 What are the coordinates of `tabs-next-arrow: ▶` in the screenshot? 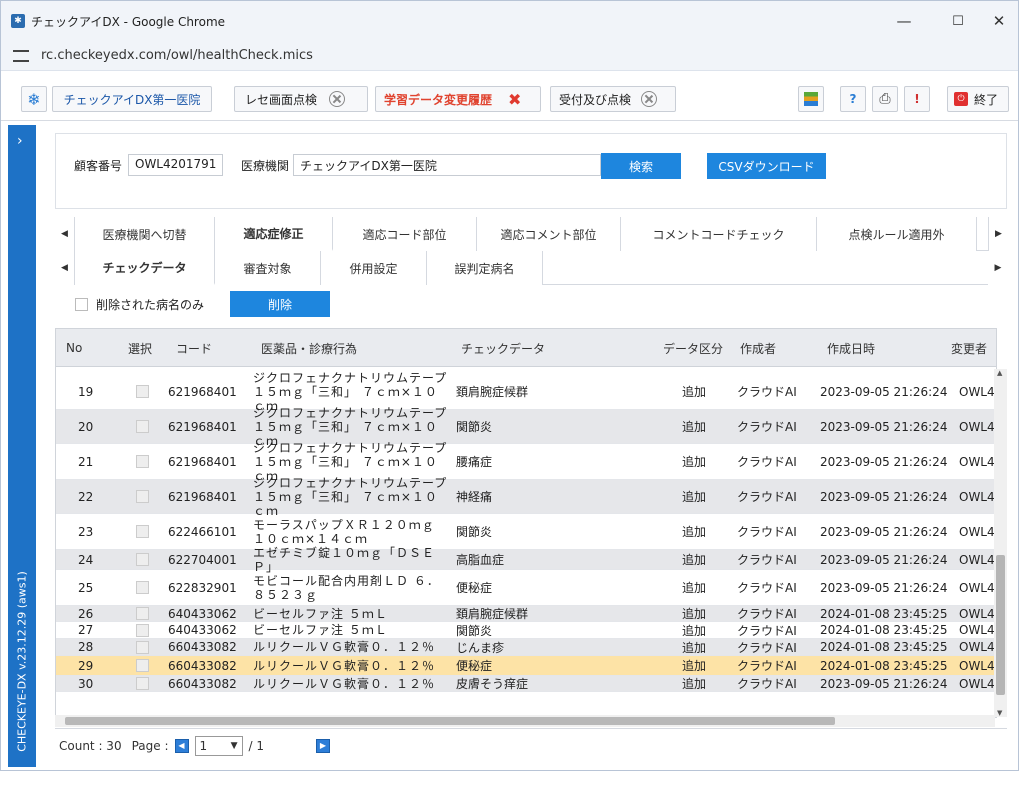 It's located at (998, 234).